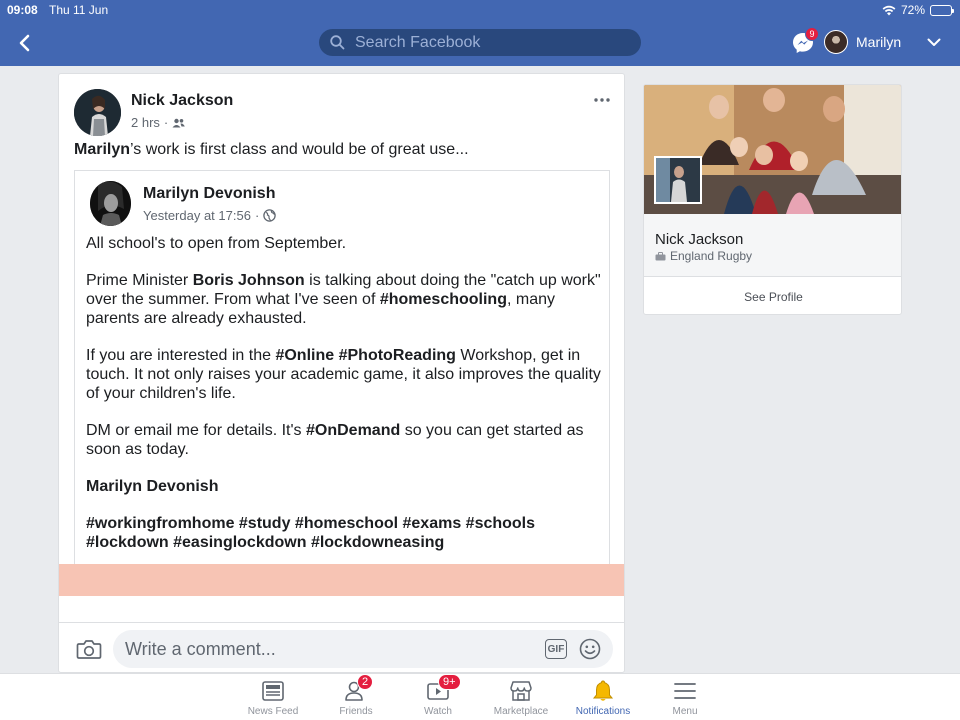 The width and height of the screenshot is (960, 720). Describe the element at coordinates (273, 691) in the screenshot. I see `news-feed-icon` at that location.